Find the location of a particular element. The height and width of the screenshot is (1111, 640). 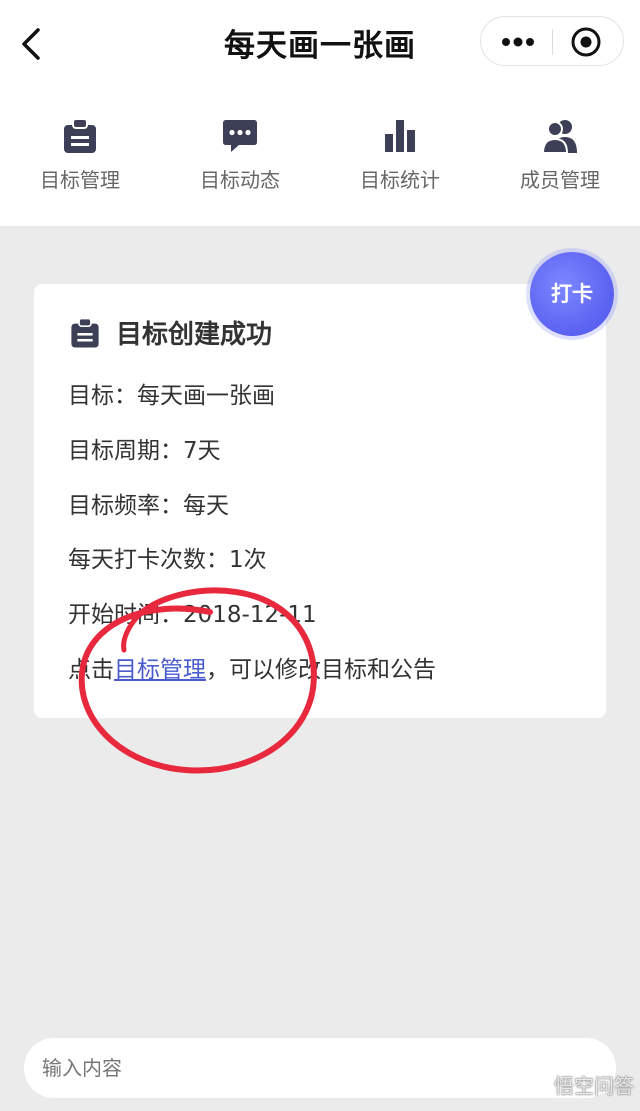

feature-tabs: 目标管理 目标动态 目标统计 成员管理 is located at coordinates (320, 156).